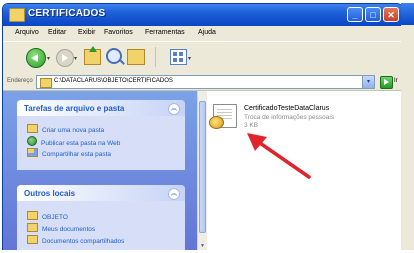  Describe the element at coordinates (27, 32) in the screenshot. I see `menu-arquivo: Arquivo` at that location.